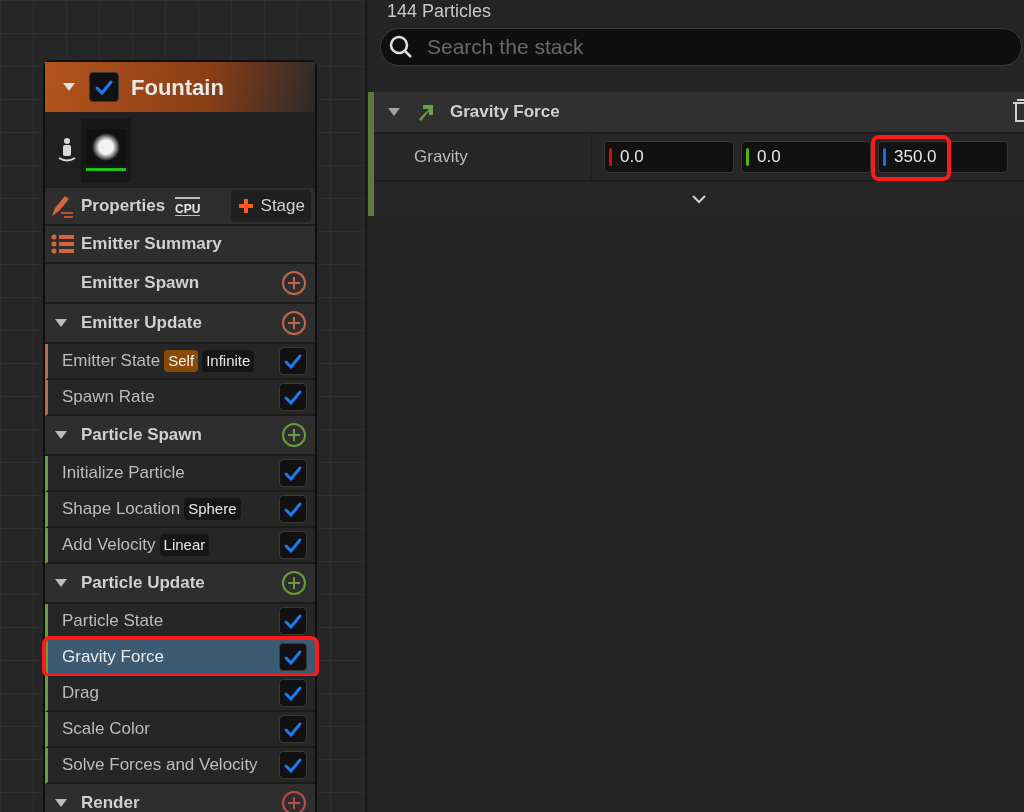 This screenshot has height=812, width=1024. Describe the element at coordinates (62, 206) in the screenshot. I see `pencil-icon` at that location.